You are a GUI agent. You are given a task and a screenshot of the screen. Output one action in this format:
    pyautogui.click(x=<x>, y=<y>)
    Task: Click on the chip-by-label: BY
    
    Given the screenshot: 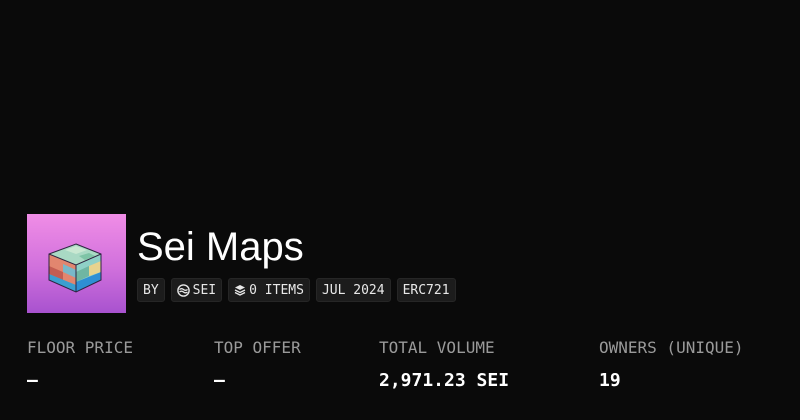 What is the action you would take?
    pyautogui.click(x=151, y=290)
    